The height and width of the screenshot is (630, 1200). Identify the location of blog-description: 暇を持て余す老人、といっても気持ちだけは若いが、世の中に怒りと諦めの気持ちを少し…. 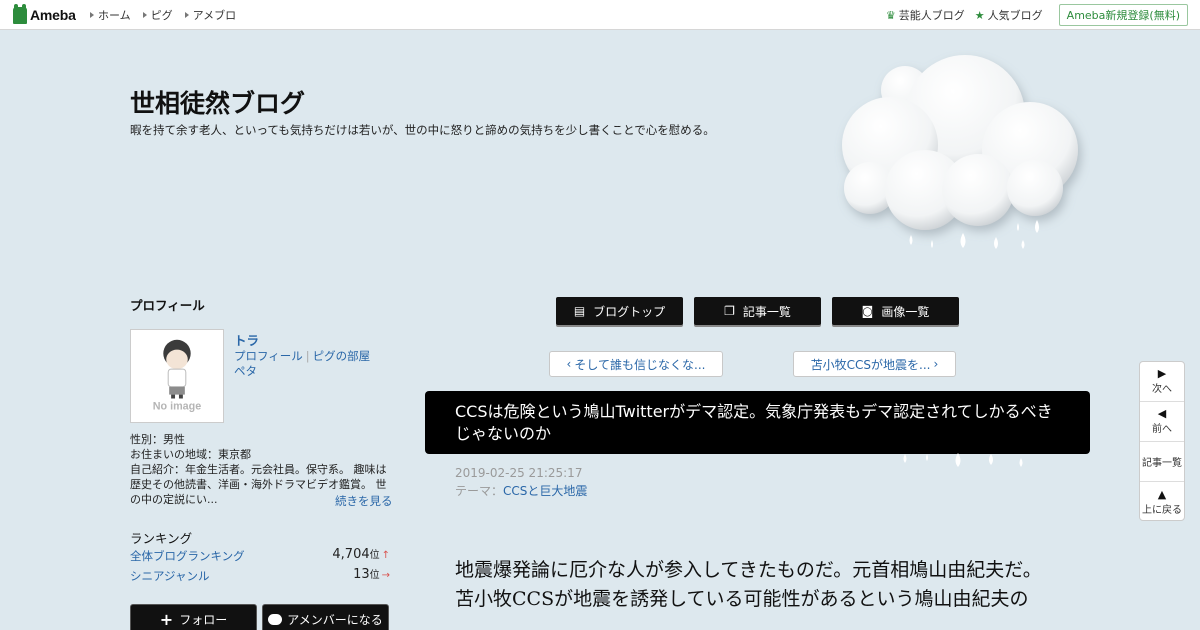
(422, 130).